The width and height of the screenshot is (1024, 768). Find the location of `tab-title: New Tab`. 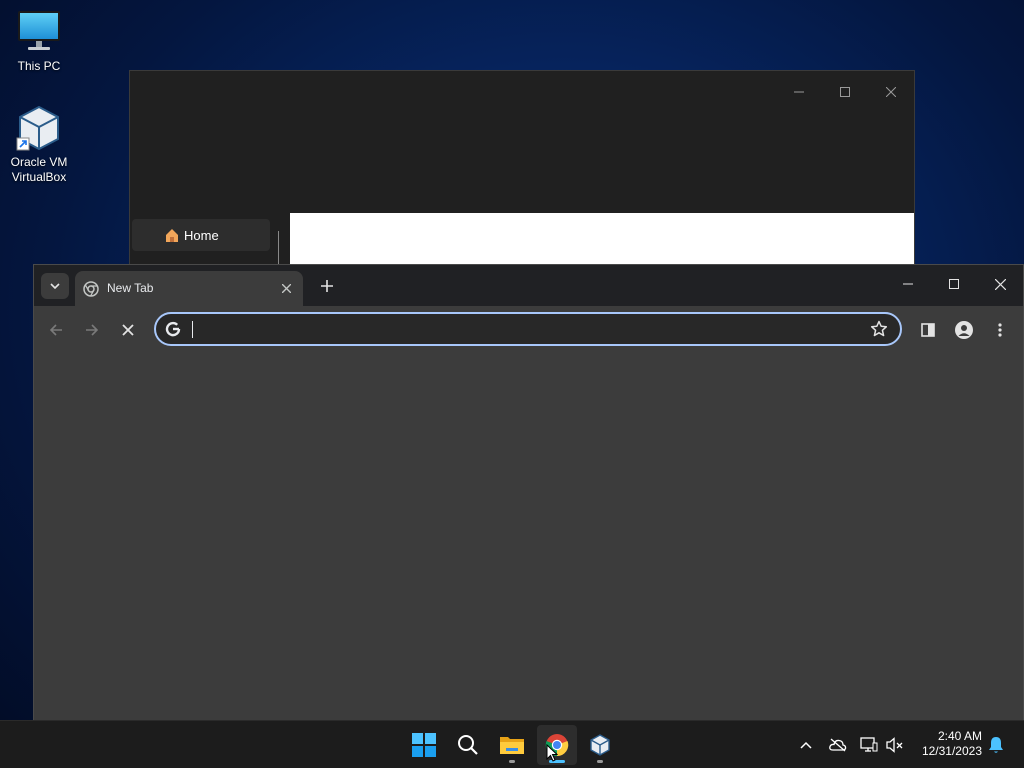

tab-title: New Tab is located at coordinates (130, 288).